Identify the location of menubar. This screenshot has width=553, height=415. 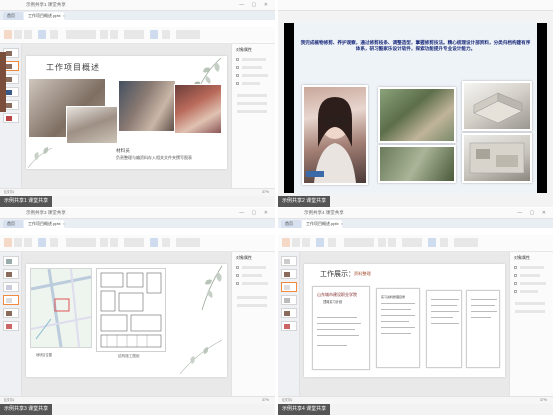
(137, 231).